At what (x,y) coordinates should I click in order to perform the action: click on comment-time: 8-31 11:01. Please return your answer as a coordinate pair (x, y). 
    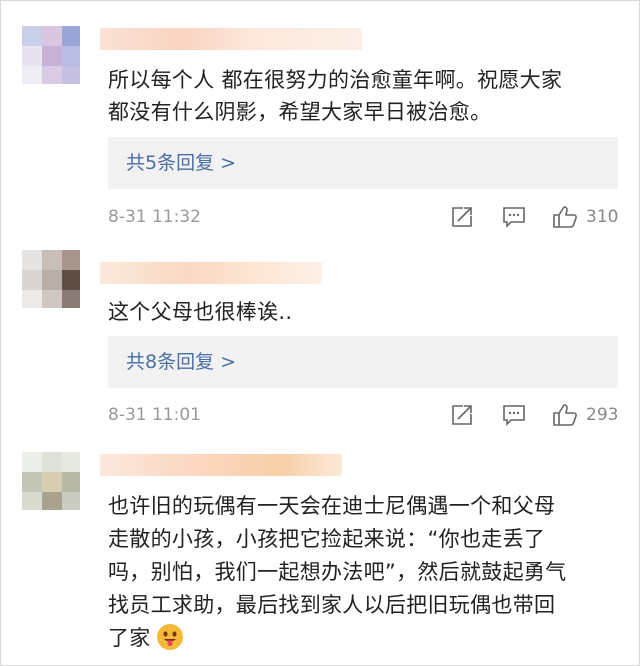
    Looking at the image, I should click on (154, 415).